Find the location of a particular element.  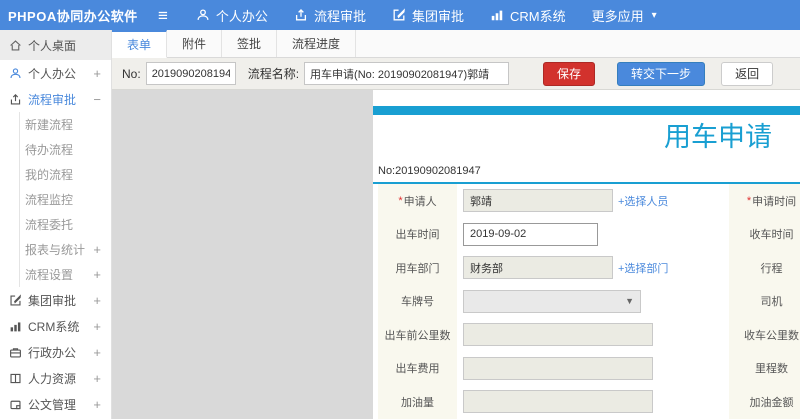

topnav-label: 更多应用 is located at coordinates (617, 16).